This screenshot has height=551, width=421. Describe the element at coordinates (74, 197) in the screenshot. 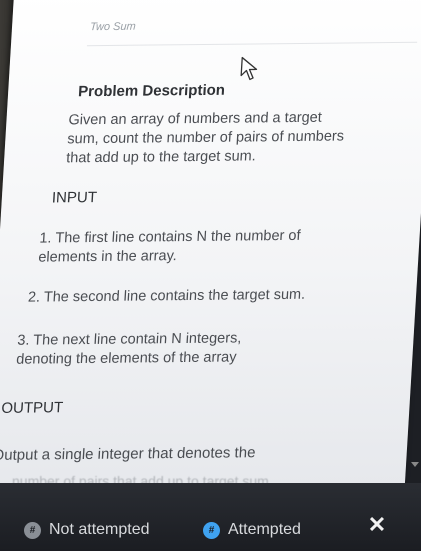

I see `input-heading: INPUT` at that location.